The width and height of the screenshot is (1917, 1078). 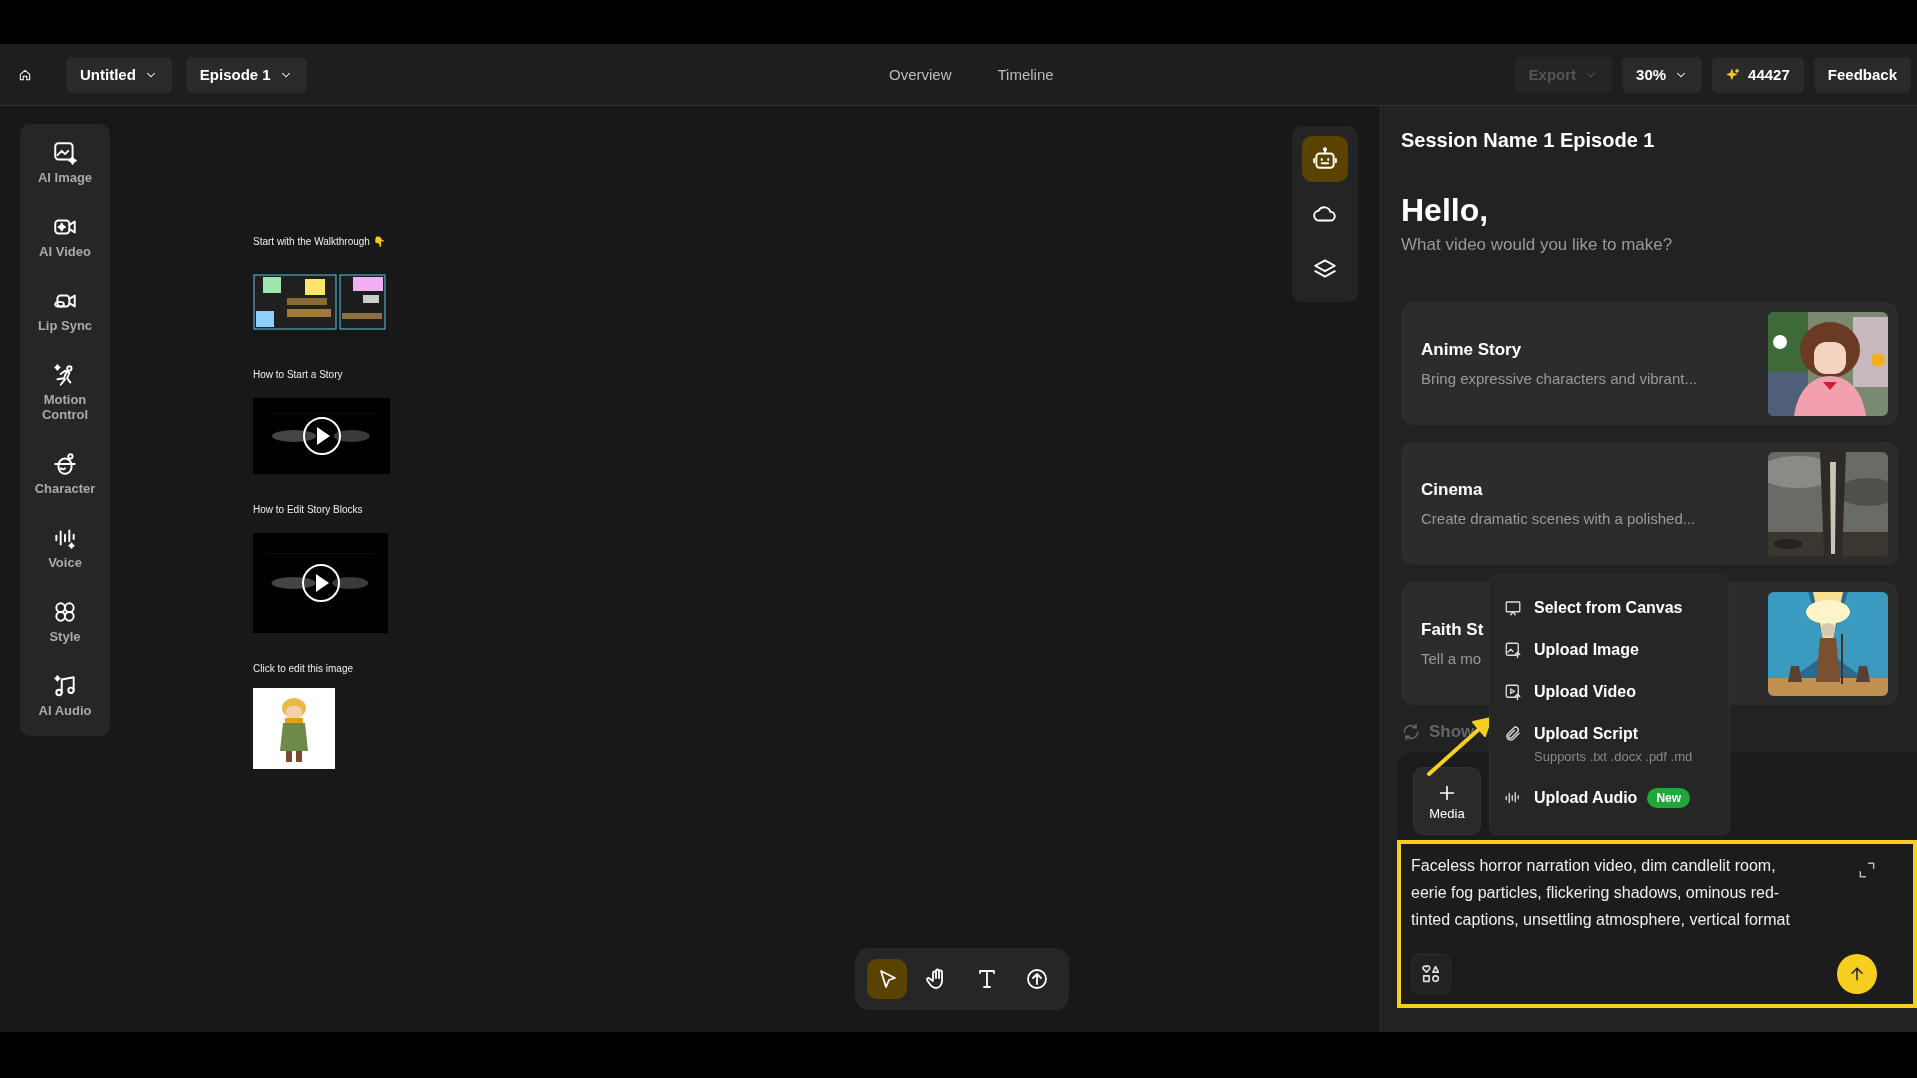 I want to click on menu-item-label: Upload Script, so click(x=1586, y=734).